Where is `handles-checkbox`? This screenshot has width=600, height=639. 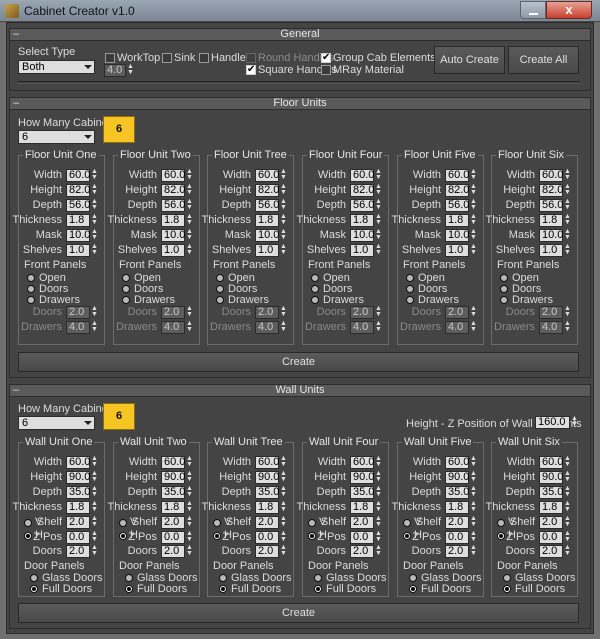
handles-checkbox is located at coordinates (204, 58).